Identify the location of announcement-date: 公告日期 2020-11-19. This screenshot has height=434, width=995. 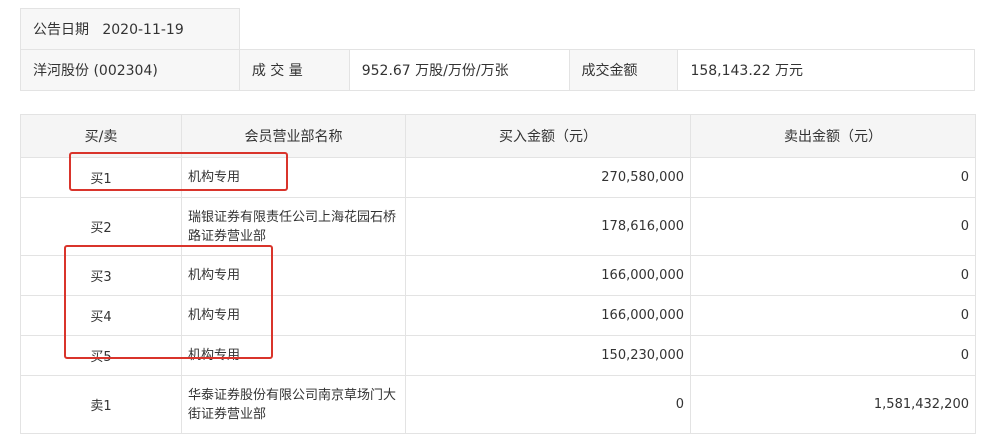
(130, 29).